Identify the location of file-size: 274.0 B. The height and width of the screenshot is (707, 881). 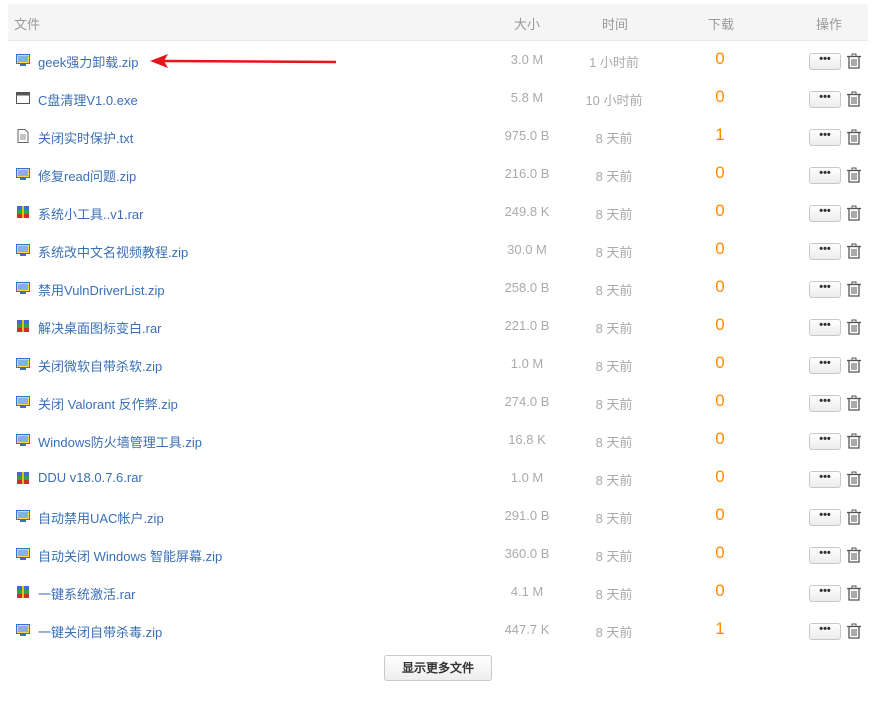
(527, 401).